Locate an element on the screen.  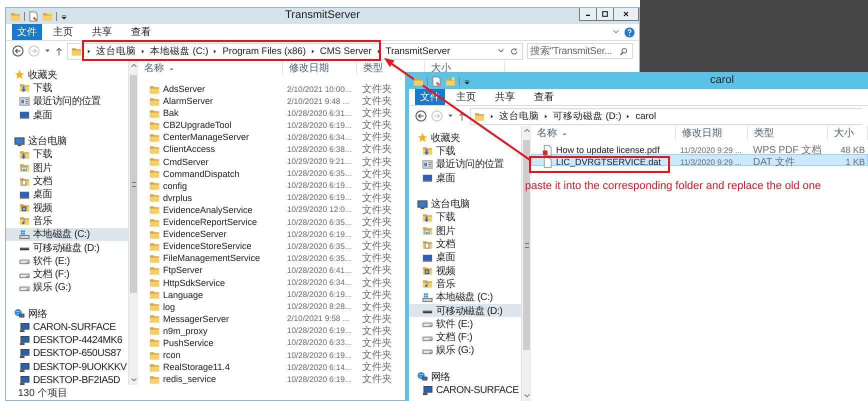
file-row: rcon 10/28/2020 6:19... 文件夹 is located at coordinates (271, 353).